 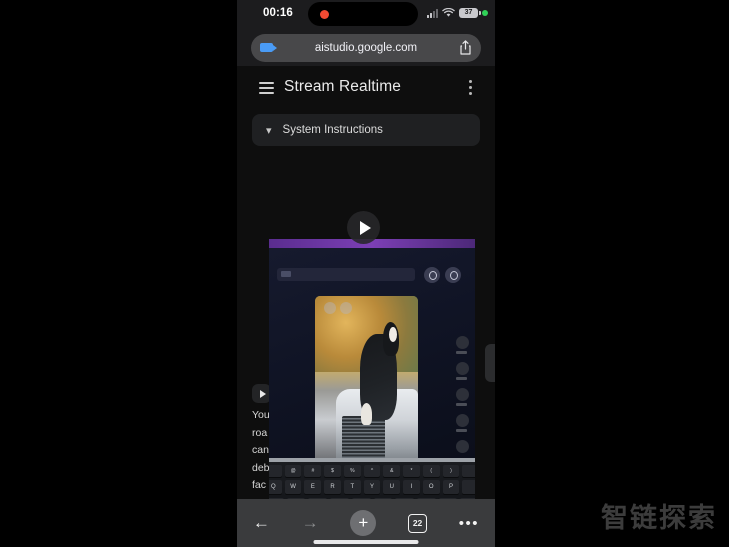 I want to click on more-options-button: •••, so click(x=469, y=523).